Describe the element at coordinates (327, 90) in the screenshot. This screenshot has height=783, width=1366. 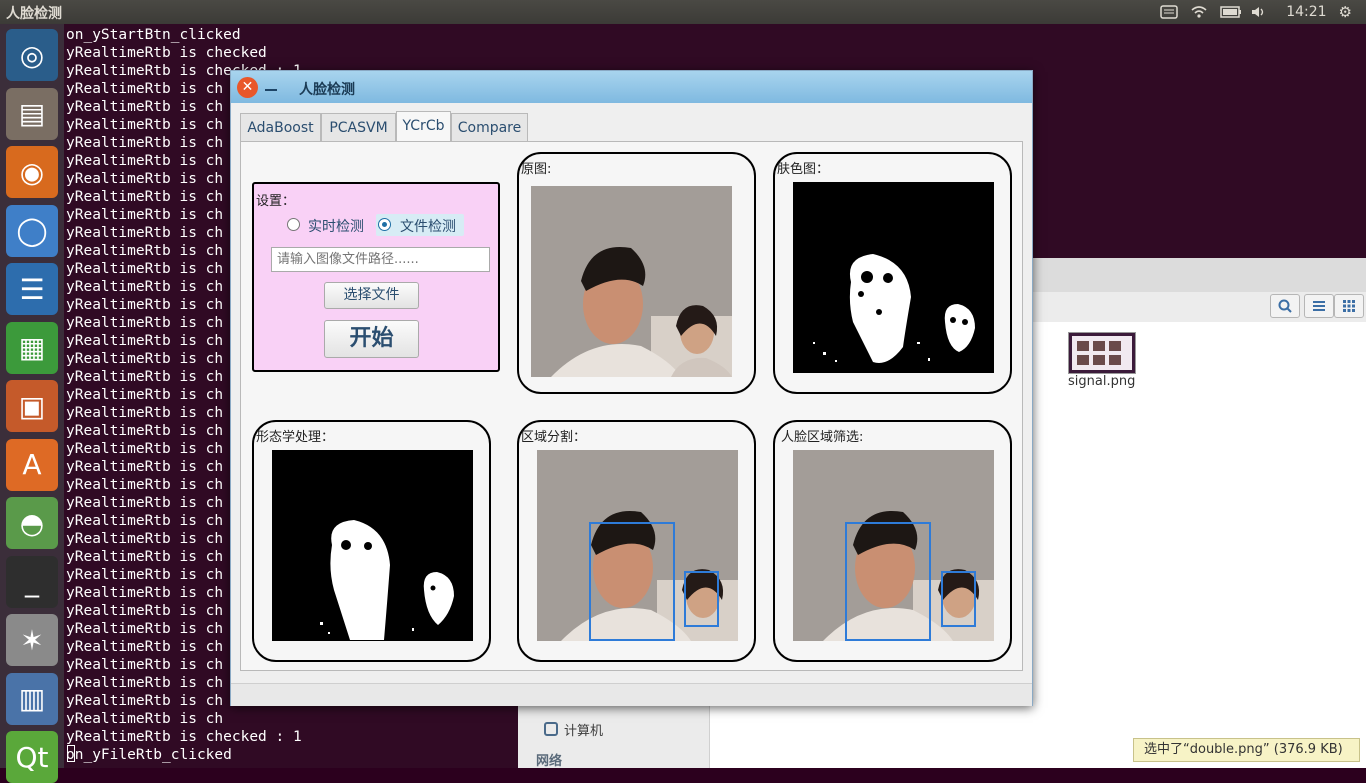
I see `window-title: 人脸检测` at that location.